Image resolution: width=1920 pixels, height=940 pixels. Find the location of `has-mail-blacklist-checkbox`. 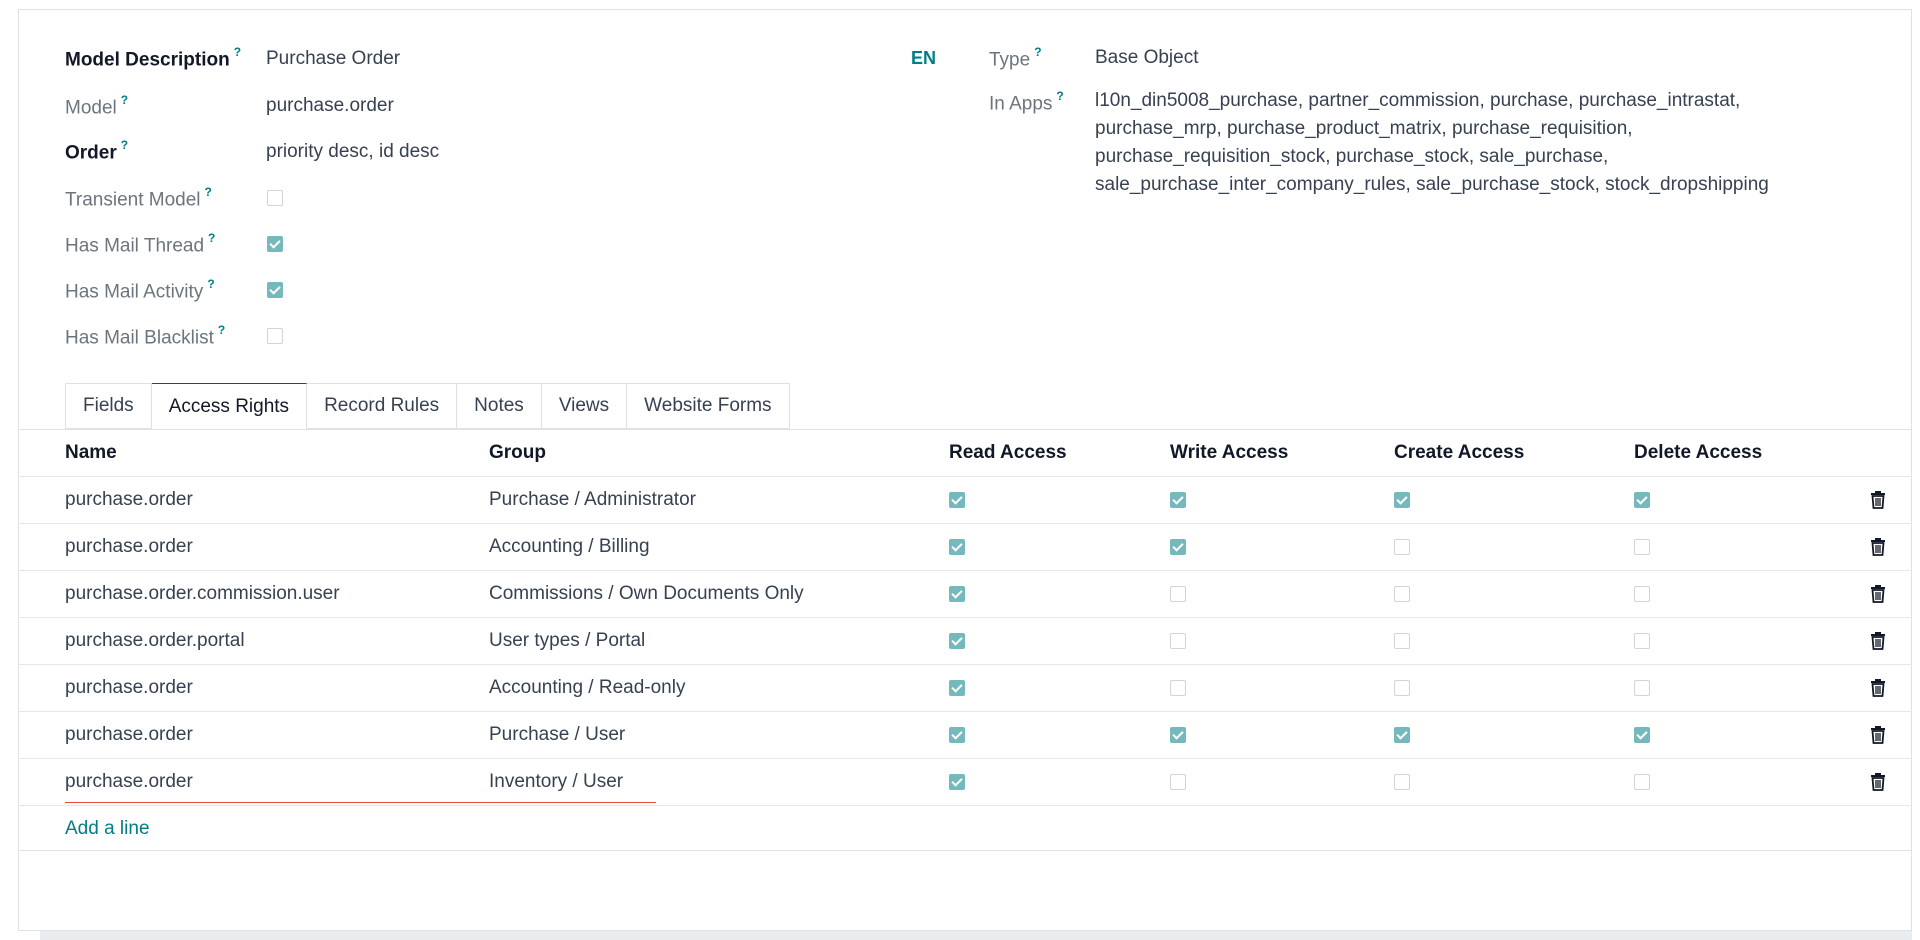

has-mail-blacklist-checkbox is located at coordinates (275, 336).